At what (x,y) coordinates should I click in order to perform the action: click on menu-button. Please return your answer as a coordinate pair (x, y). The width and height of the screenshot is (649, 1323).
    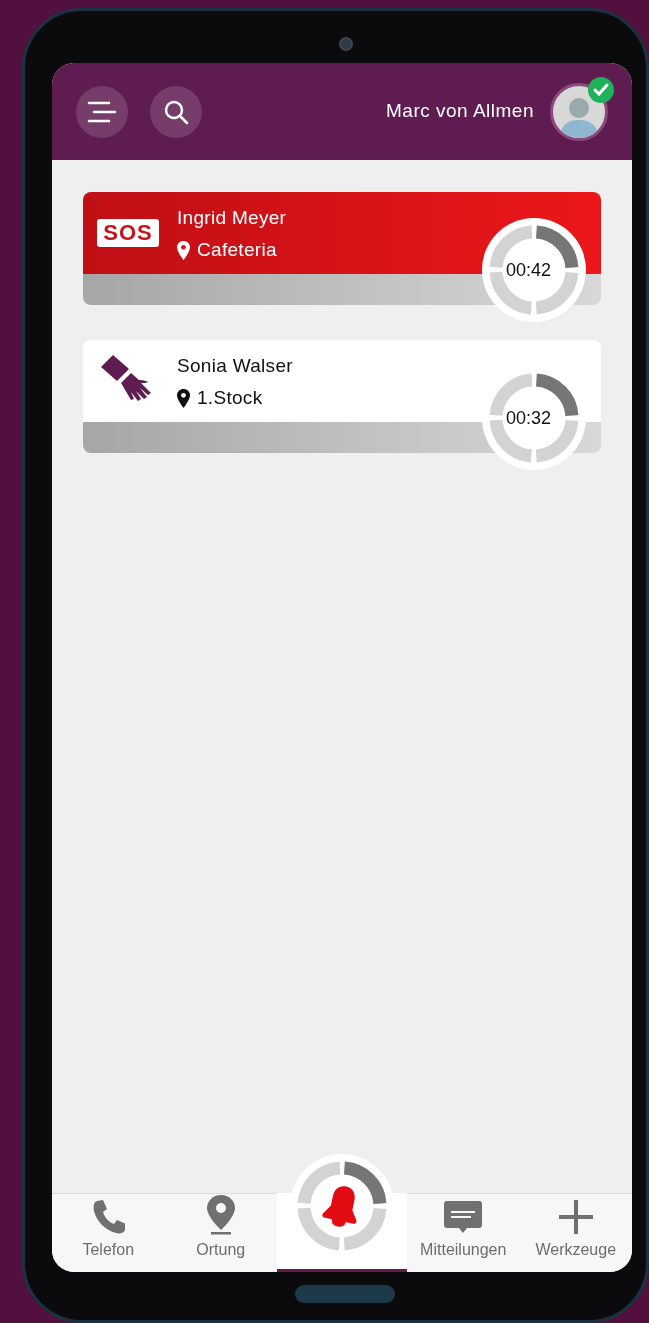
    Looking at the image, I should click on (102, 111).